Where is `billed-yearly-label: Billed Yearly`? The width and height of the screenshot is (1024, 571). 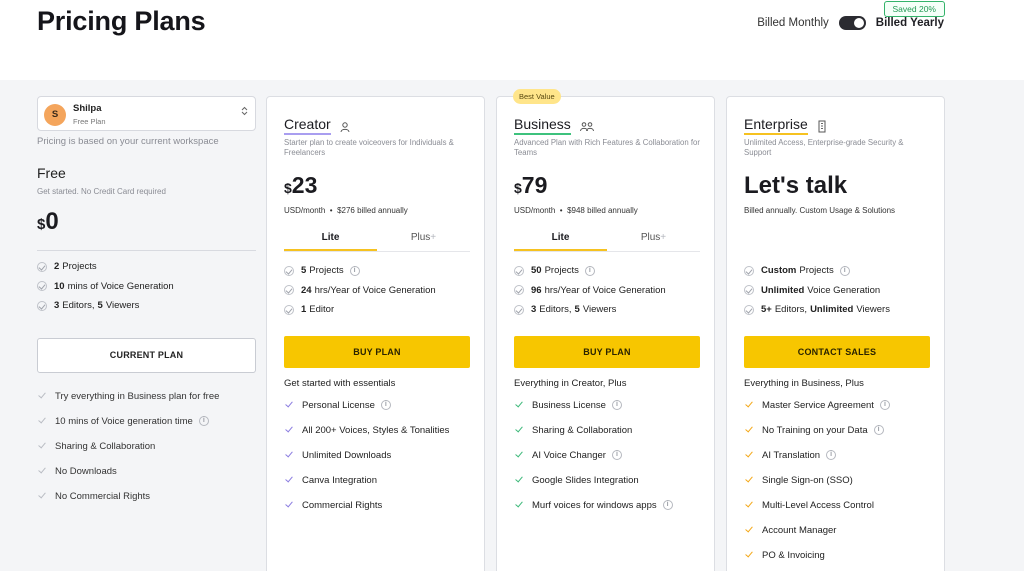
billed-yearly-label: Billed Yearly is located at coordinates (910, 23).